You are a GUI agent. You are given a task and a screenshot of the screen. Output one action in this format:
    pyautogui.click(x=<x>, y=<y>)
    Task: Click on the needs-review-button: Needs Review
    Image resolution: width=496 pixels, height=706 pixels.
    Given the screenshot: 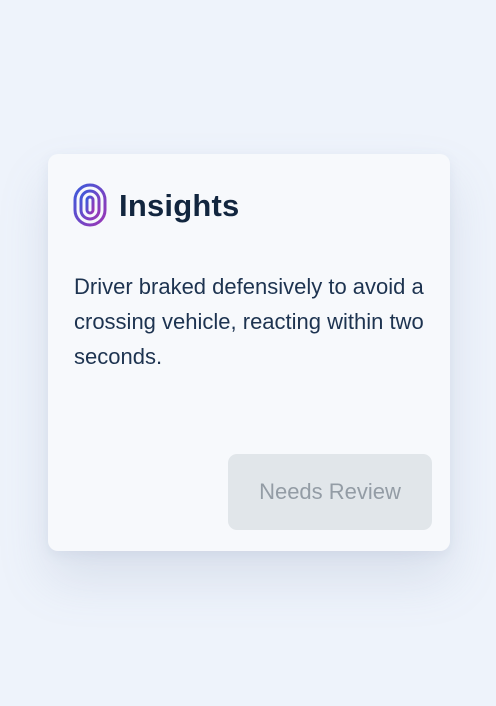 What is the action you would take?
    pyautogui.click(x=330, y=492)
    